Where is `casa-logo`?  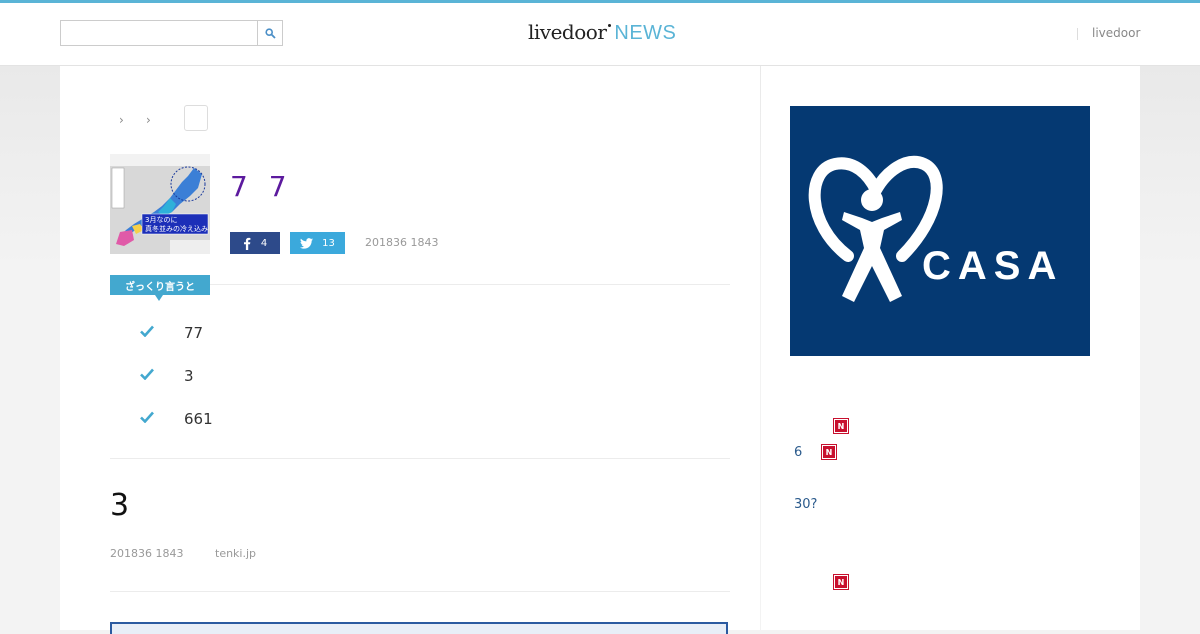 casa-logo is located at coordinates (875, 228).